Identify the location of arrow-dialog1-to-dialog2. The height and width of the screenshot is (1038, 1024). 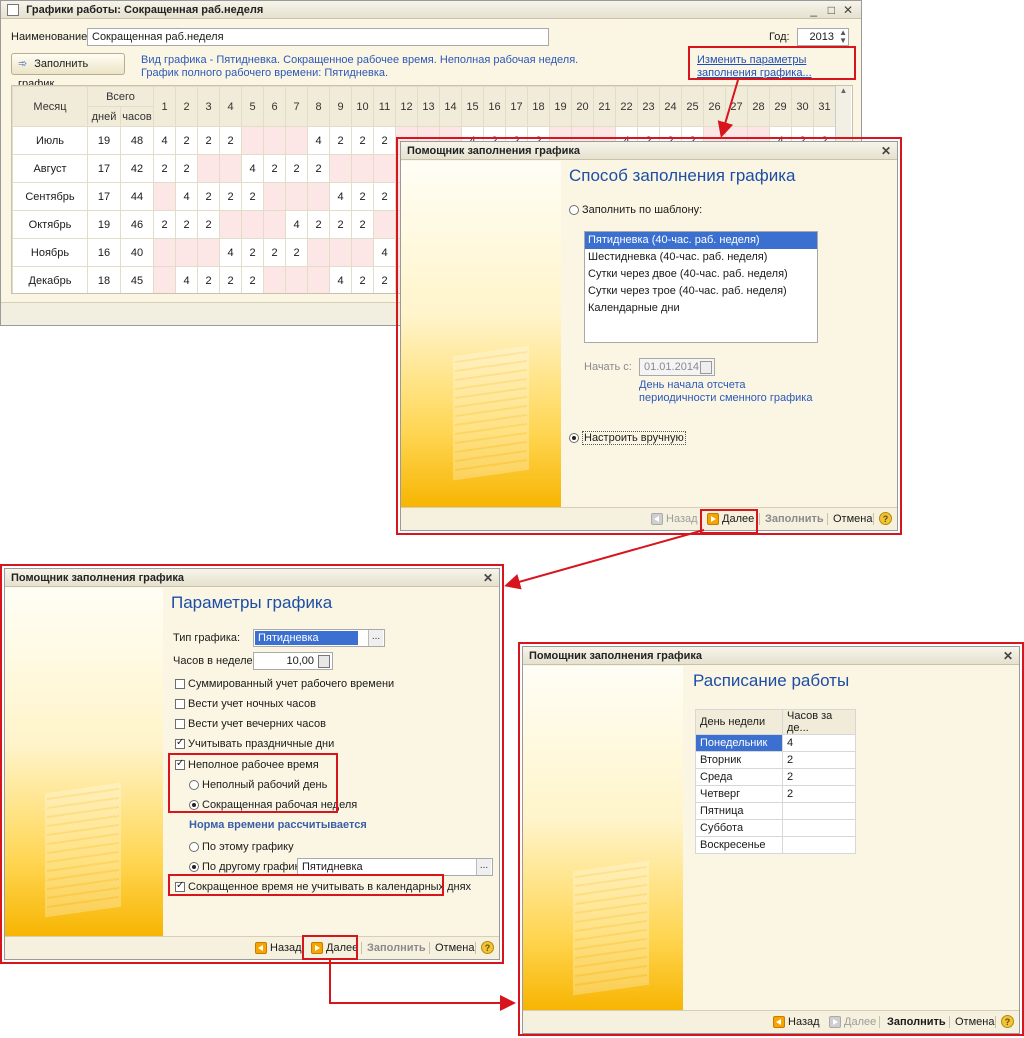
(604, 559).